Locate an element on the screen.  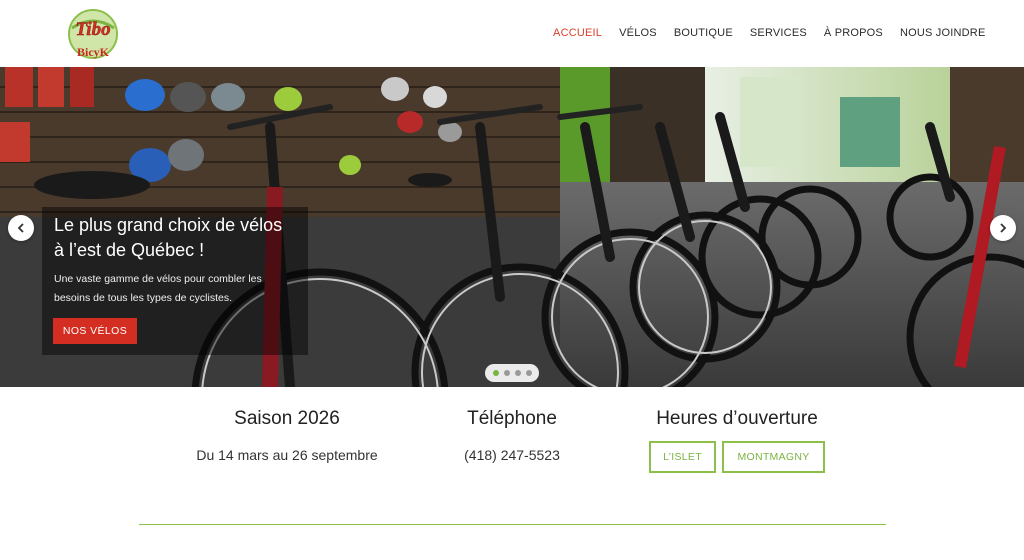
slider-pagination is located at coordinates (512, 373).